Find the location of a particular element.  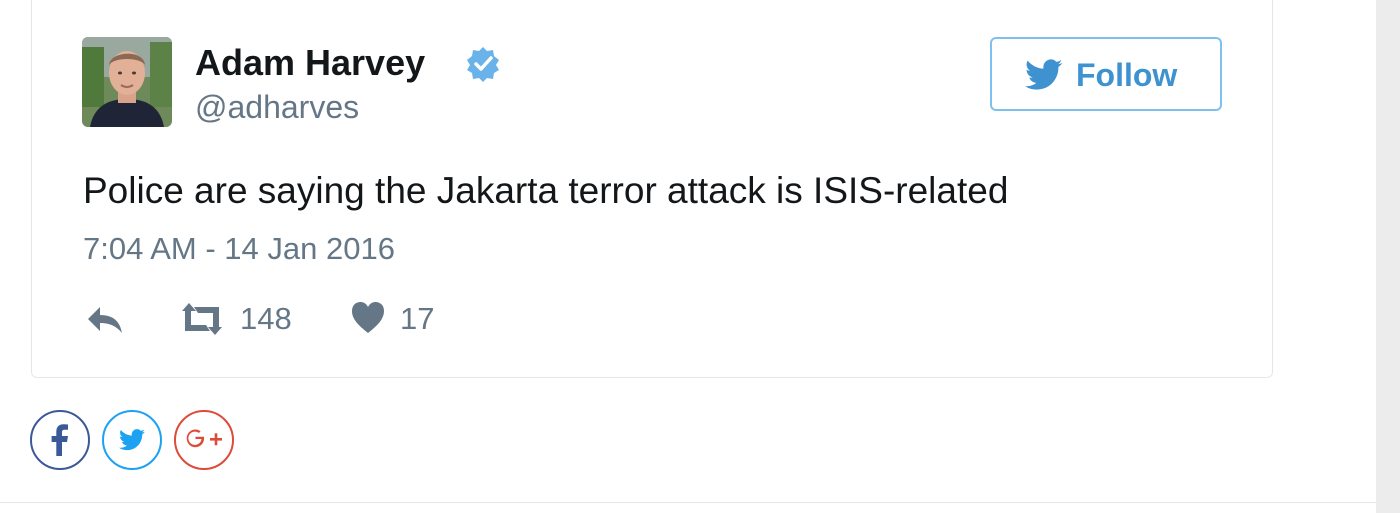

google-plus-icon is located at coordinates (204, 438).